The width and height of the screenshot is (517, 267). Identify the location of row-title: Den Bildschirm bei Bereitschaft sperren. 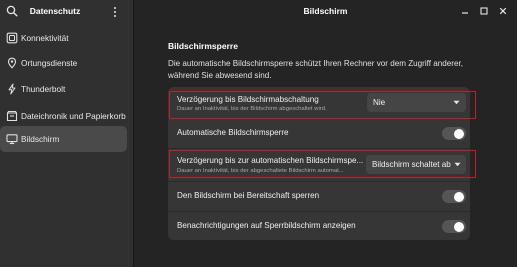
(248, 195).